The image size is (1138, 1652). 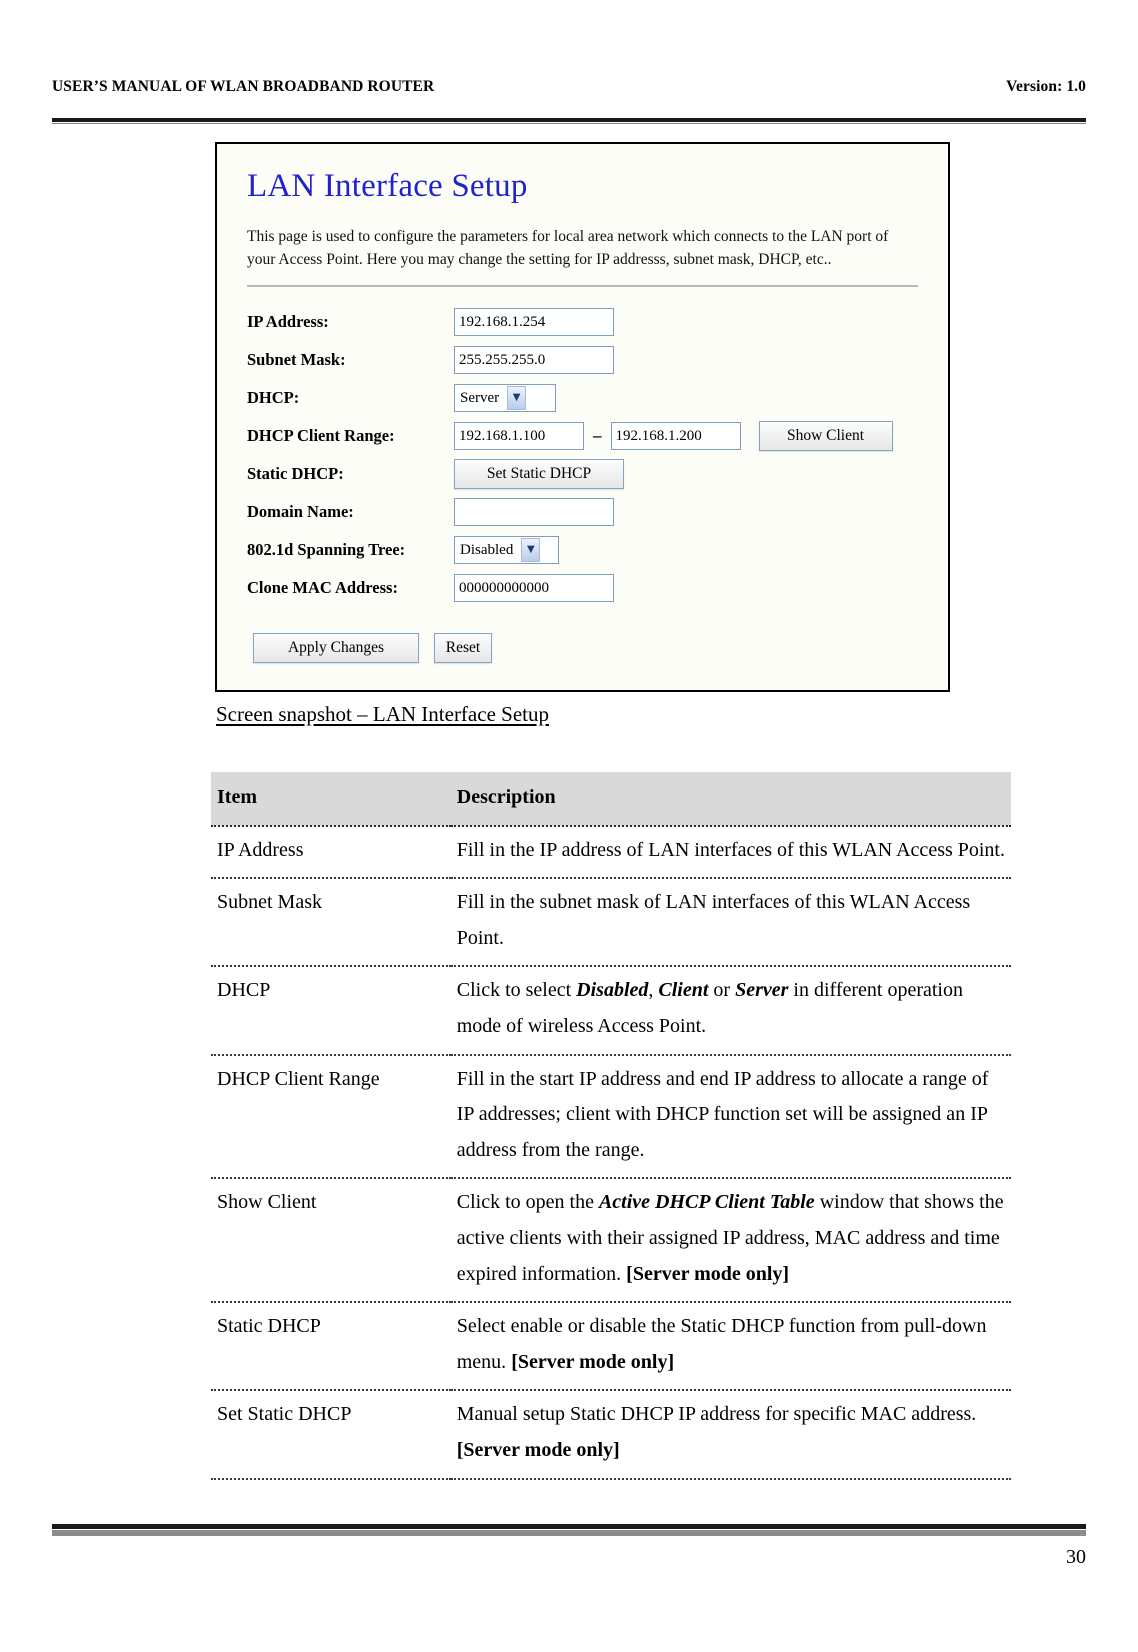 I want to click on ip-address-control: 192.168.1.254, so click(x=534, y=322).